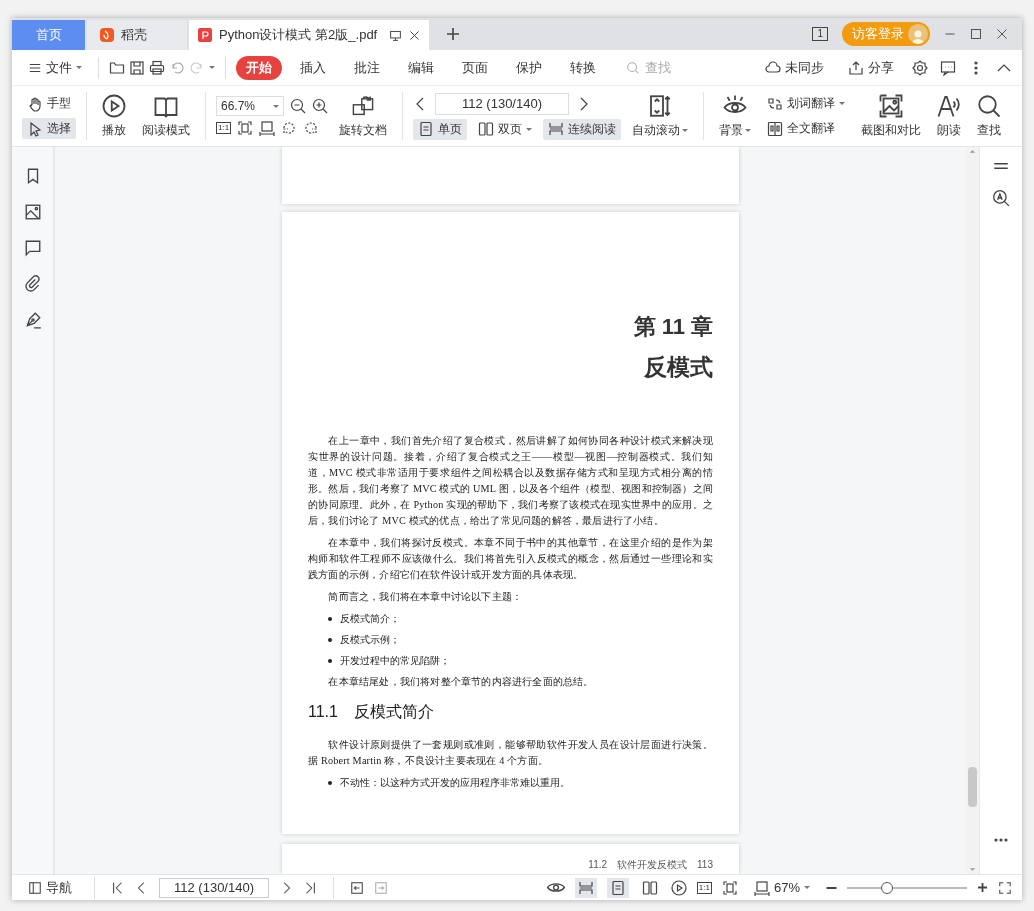  I want to click on pen-icon, so click(32, 320).